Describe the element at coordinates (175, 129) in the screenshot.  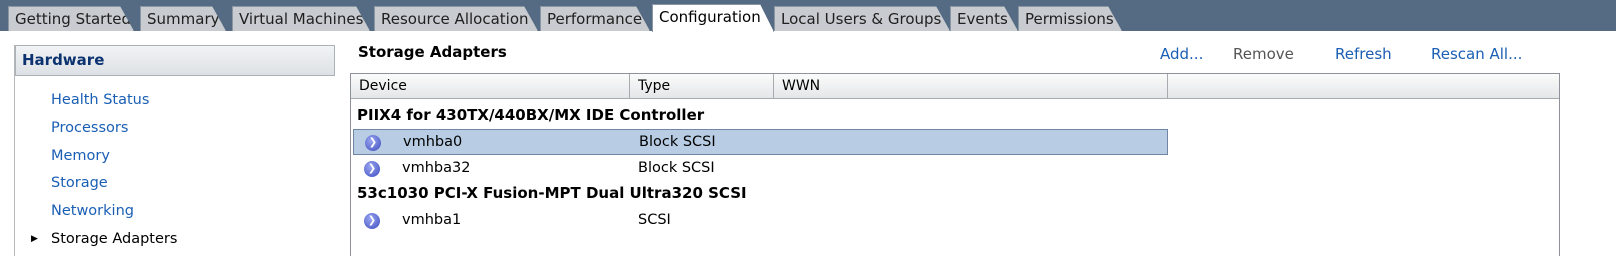
I see `nav-item-processors: Processors` at that location.